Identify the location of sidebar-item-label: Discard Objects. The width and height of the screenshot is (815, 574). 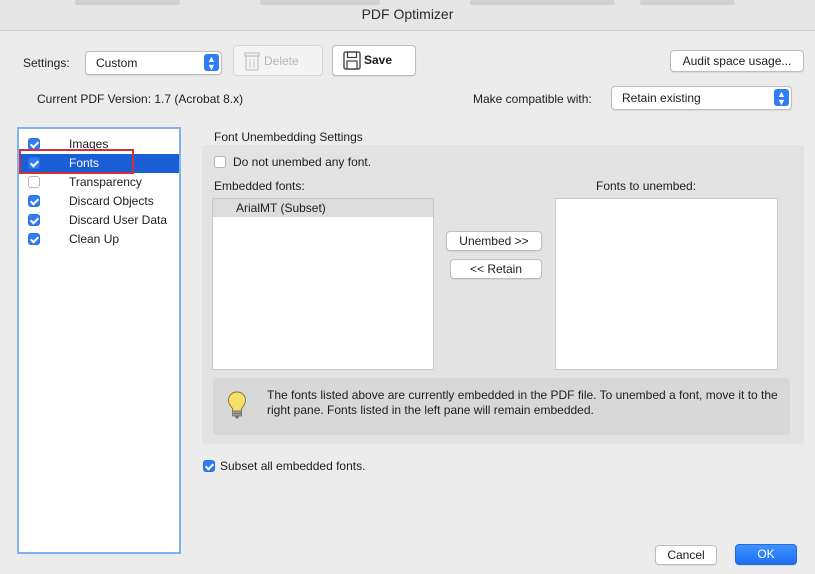
(111, 201).